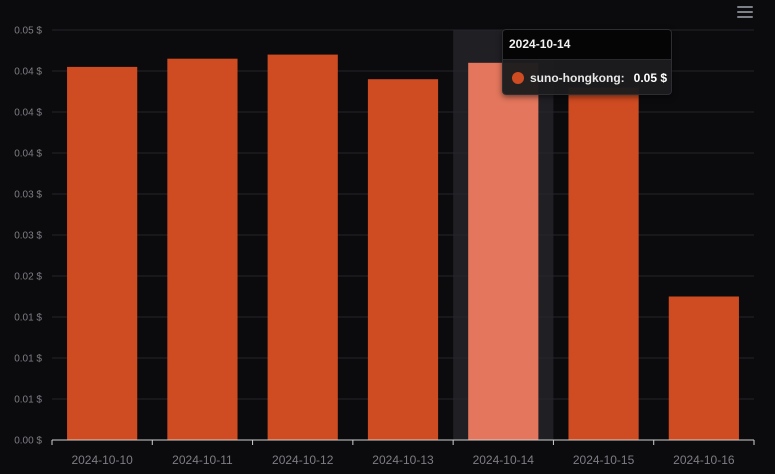 This screenshot has width=775, height=474. I want to click on x-tick-label: 2024-10-12, so click(303, 460).